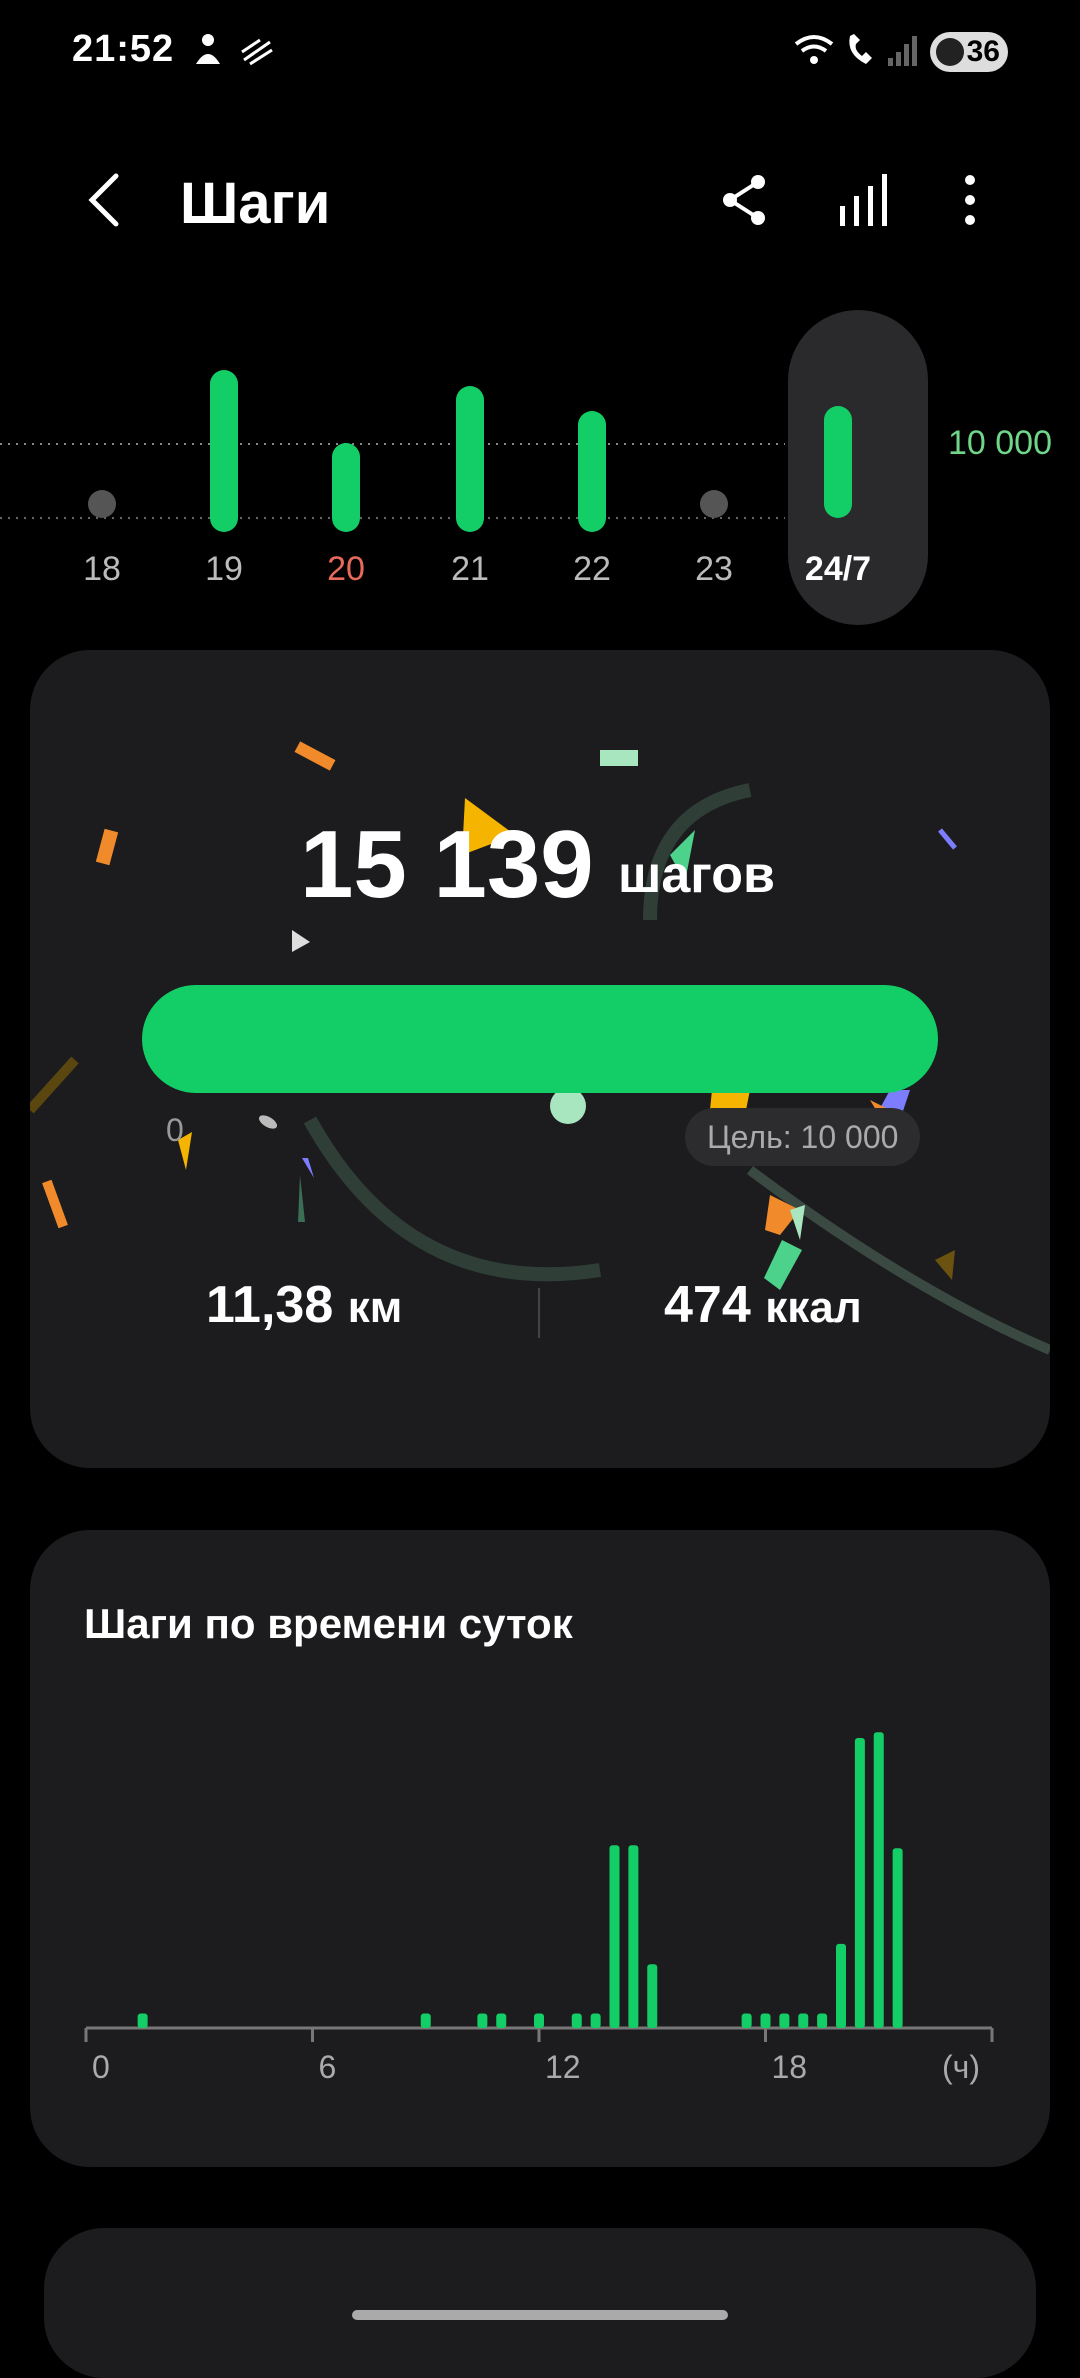  I want to click on day-label: 19, so click(224, 569).